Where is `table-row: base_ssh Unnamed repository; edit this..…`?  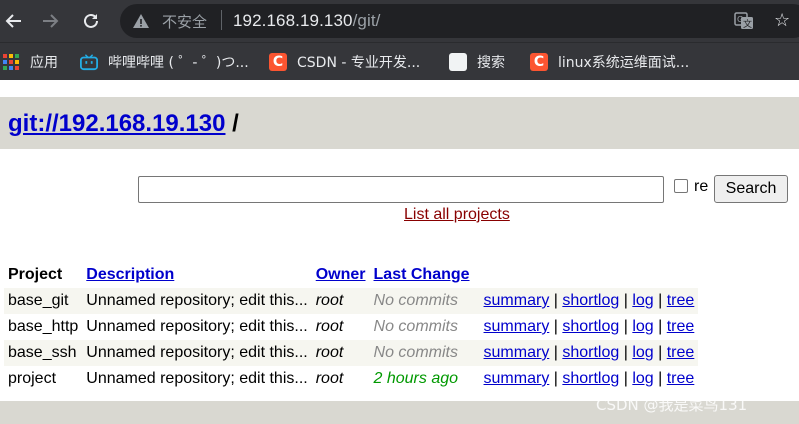
table-row: base_ssh Unnamed repository; edit this..… is located at coordinates (351, 353).